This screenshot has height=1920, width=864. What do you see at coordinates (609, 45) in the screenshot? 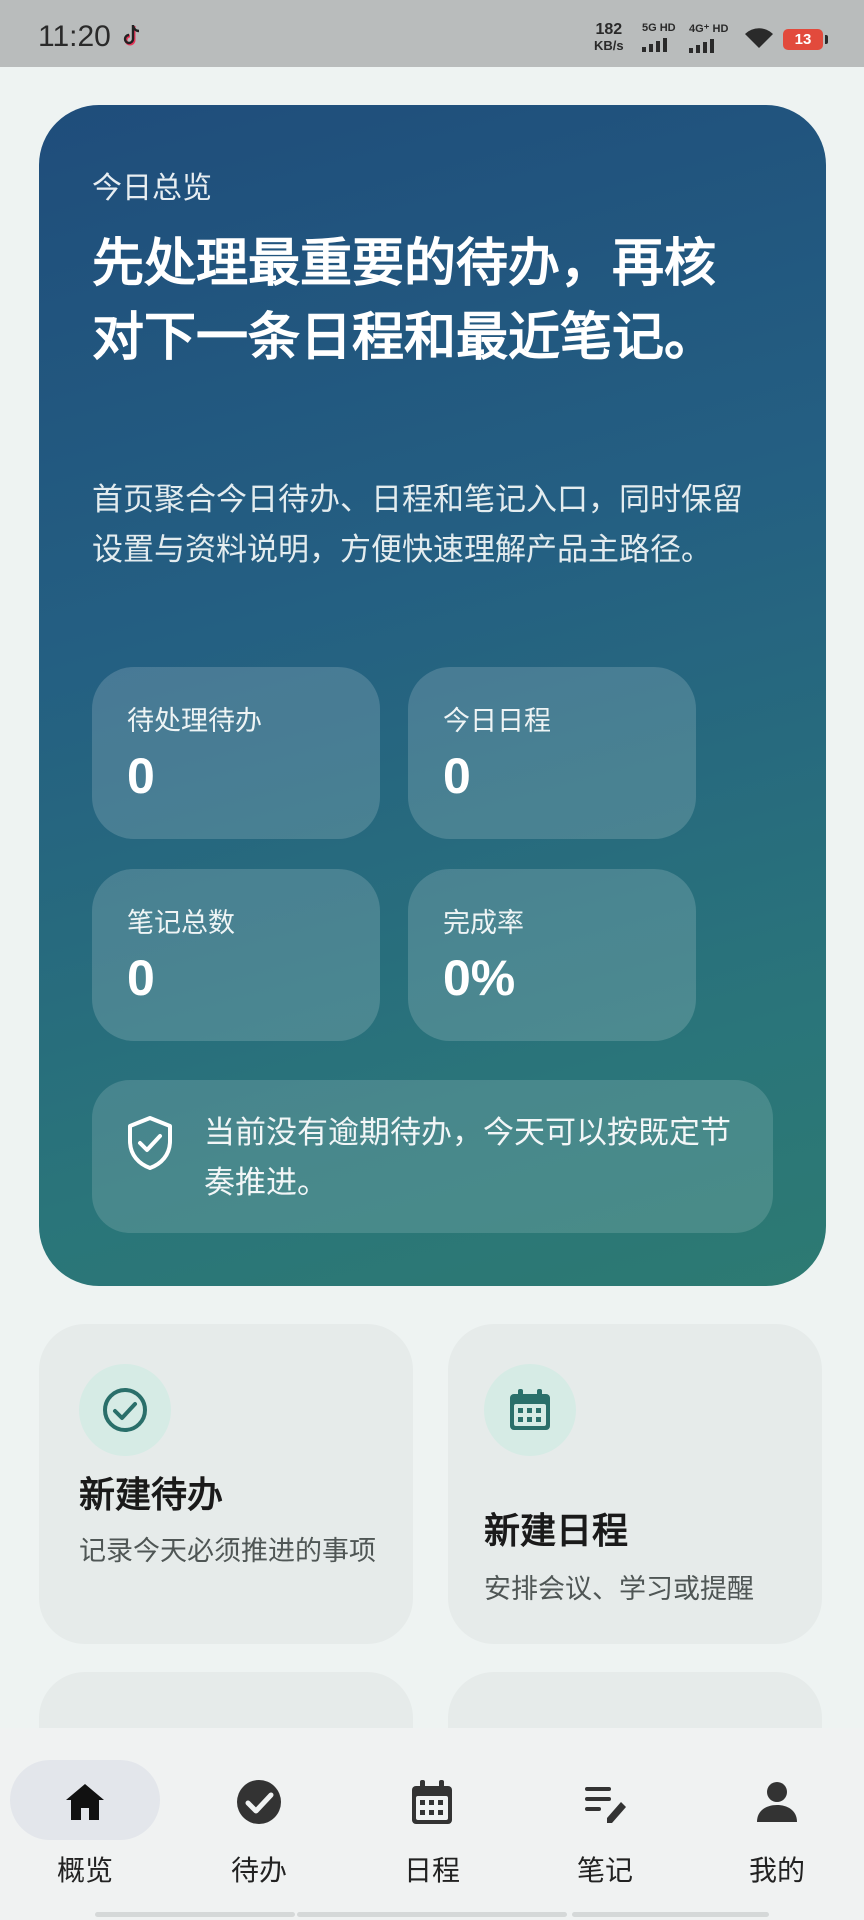
I see `net-speed-unit: KB/s` at bounding box center [609, 45].